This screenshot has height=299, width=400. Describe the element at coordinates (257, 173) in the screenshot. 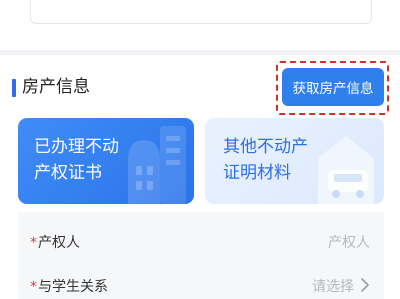

I see `card-b-line2: 证明材料` at that location.